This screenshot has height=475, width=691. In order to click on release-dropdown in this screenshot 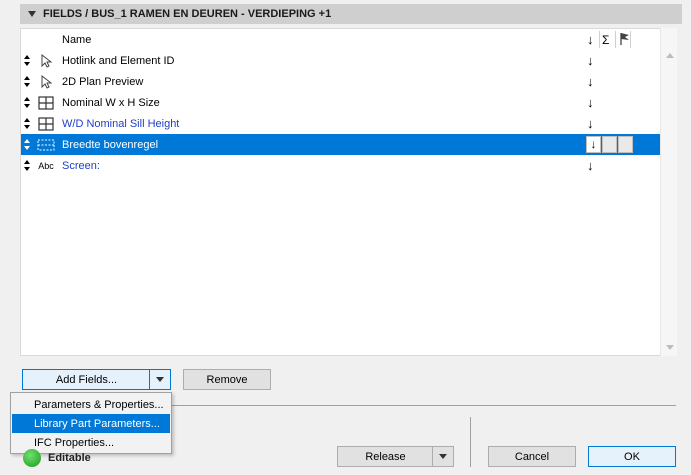, I will do `click(442, 456)`.